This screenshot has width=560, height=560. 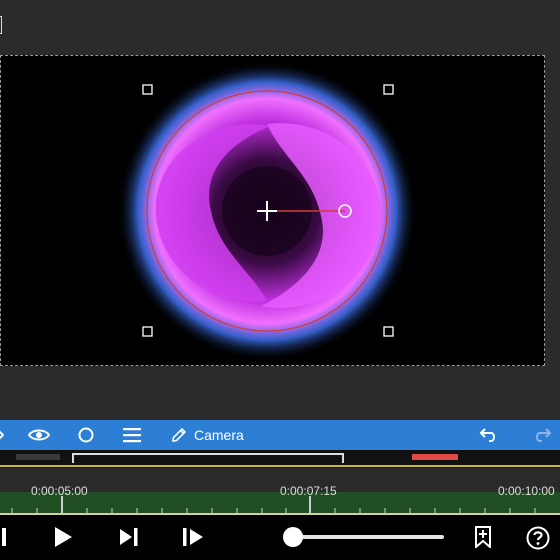 I want to click on keyframe-marker, so click(x=435, y=457).